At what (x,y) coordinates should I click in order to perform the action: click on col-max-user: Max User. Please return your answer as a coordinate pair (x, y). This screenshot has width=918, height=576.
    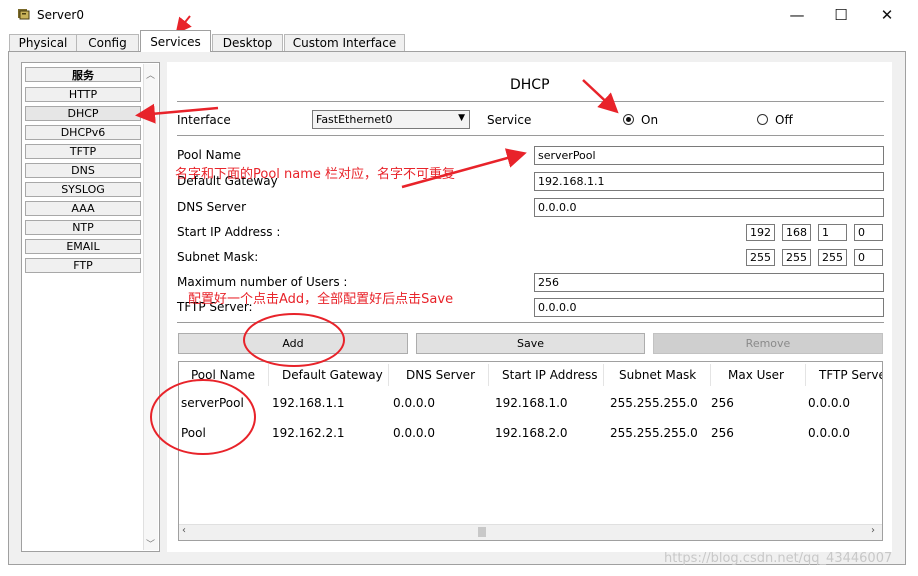
    Looking at the image, I should click on (764, 375).